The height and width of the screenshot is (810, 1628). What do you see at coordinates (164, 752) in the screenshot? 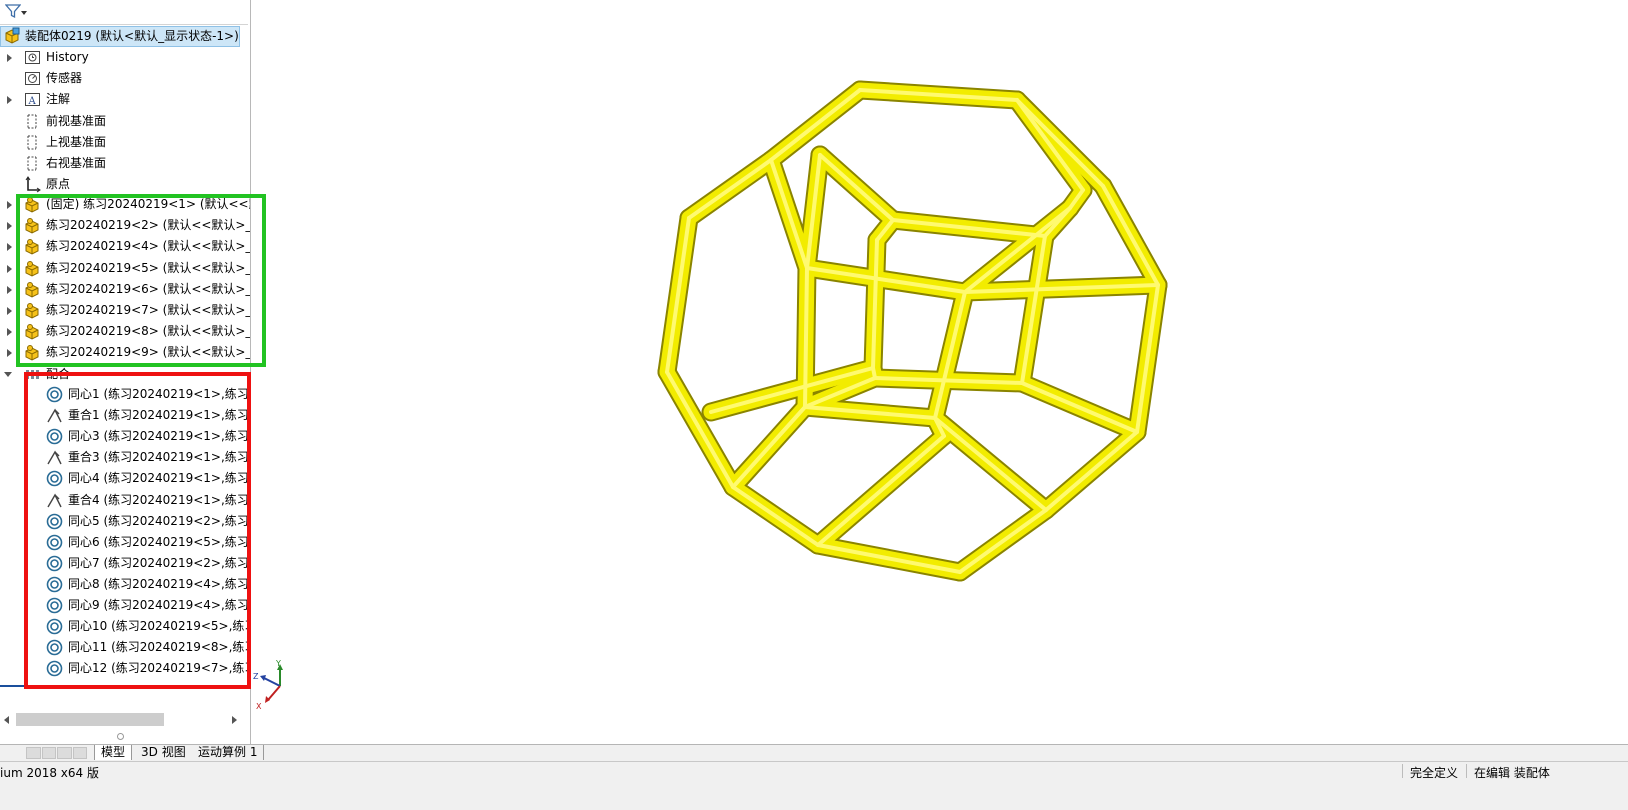
I see `tab-3d-view: 3D 视图` at bounding box center [164, 752].